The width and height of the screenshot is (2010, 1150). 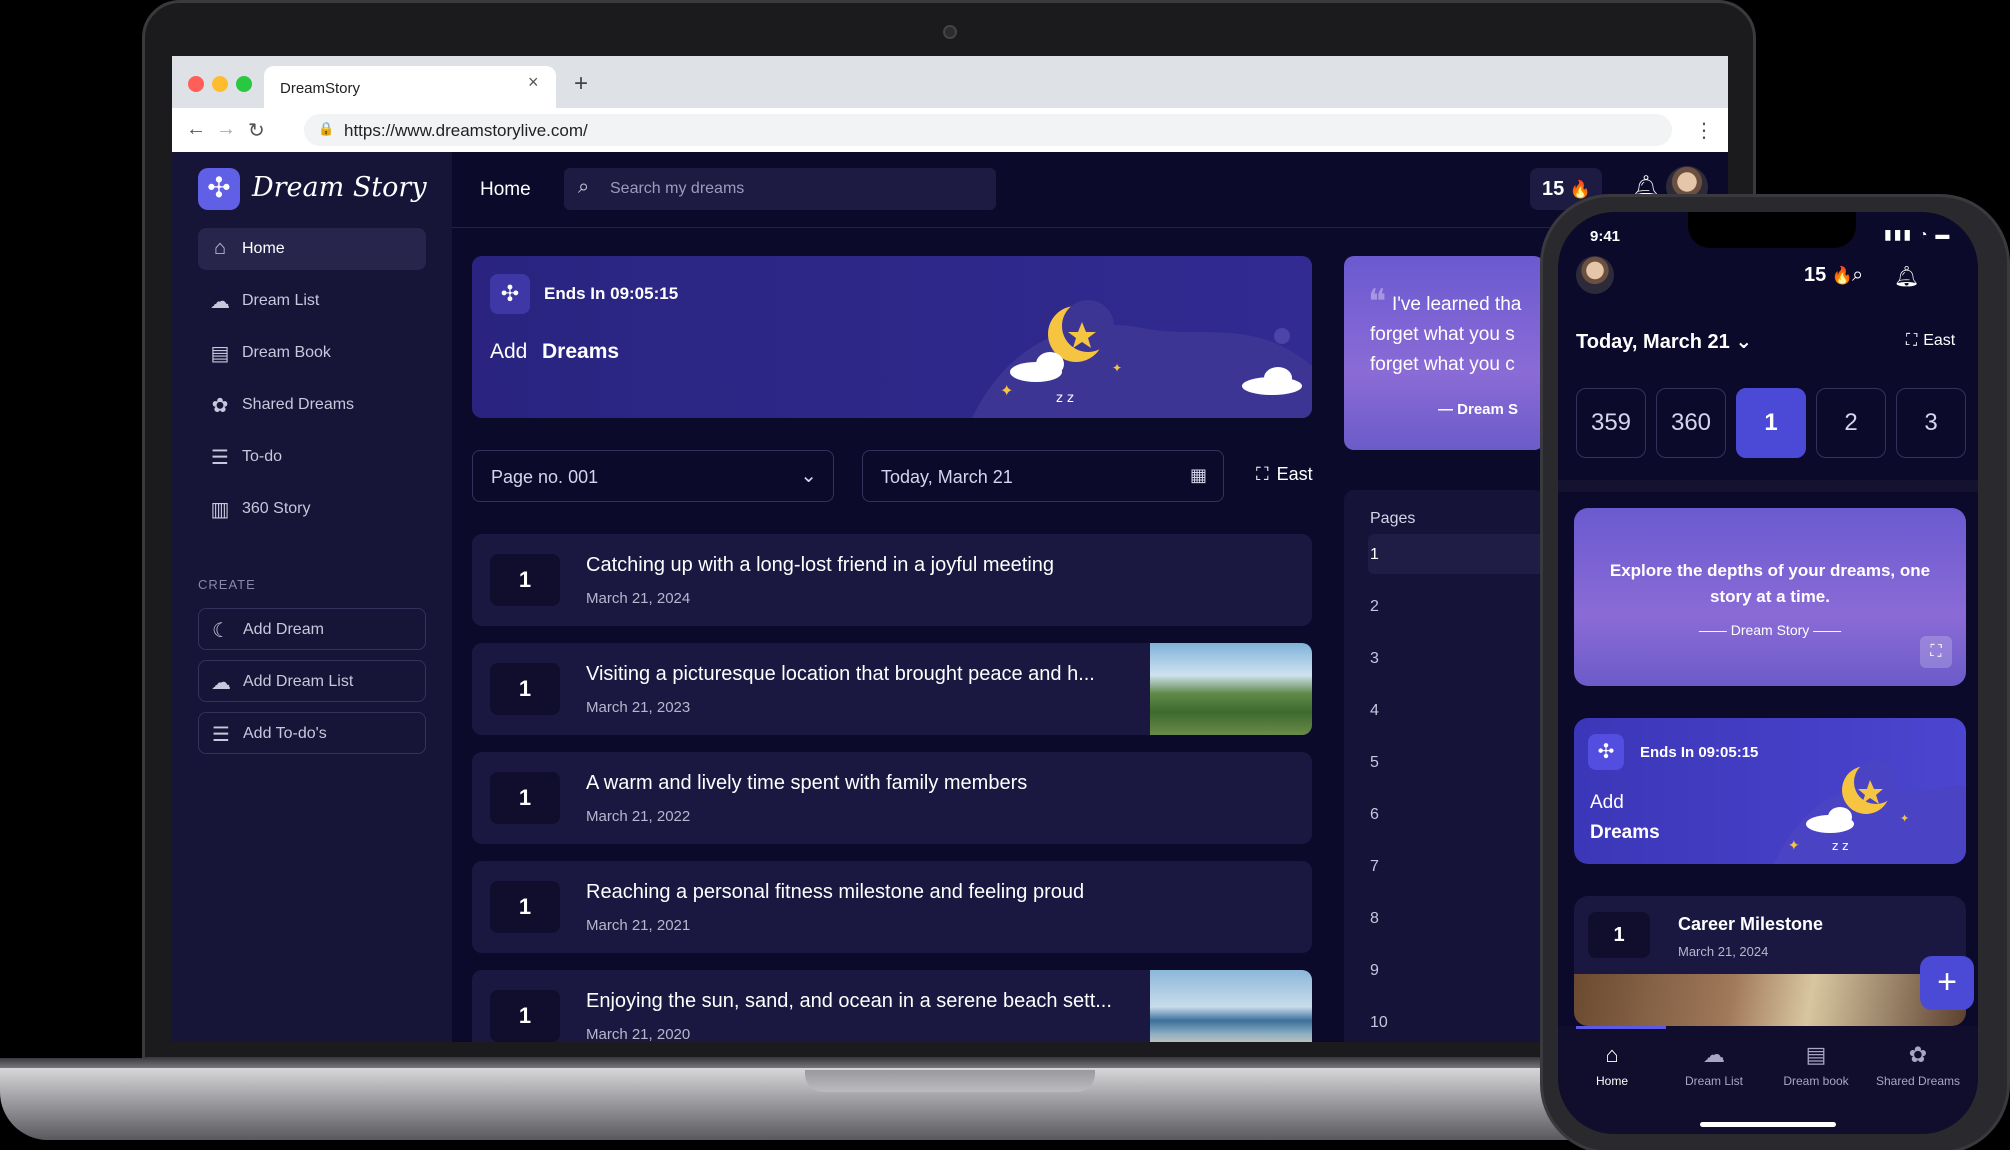 I want to click on status-icons: ▮▮▮ ◔ ▬, so click(x=1918, y=234).